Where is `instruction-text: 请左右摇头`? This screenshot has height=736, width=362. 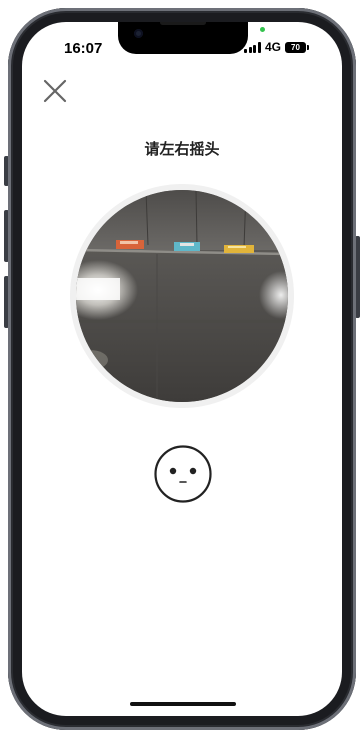 instruction-text: 请左右摇头 is located at coordinates (182, 149).